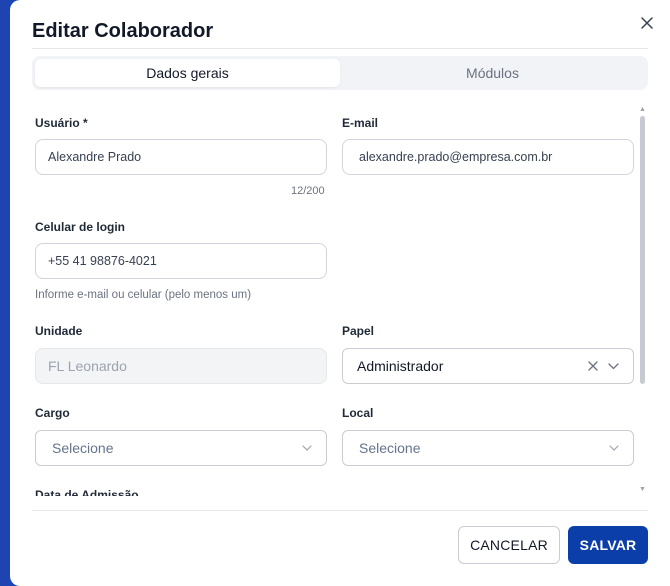 The width and height of the screenshot is (670, 586). What do you see at coordinates (358, 413) in the screenshot?
I see `local-label: Local` at bounding box center [358, 413].